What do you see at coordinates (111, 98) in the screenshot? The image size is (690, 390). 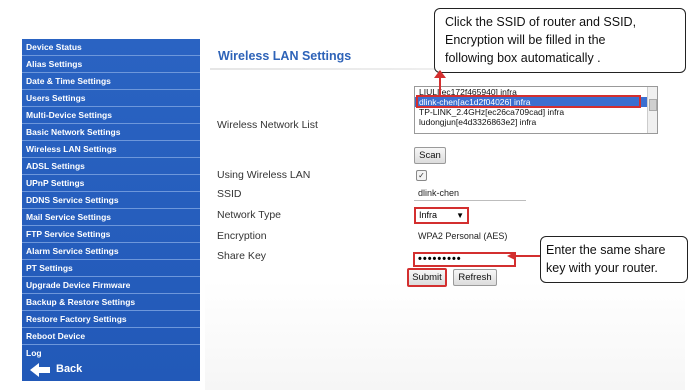 I see `sidebar-item-users-settings: Users Settings` at bounding box center [111, 98].